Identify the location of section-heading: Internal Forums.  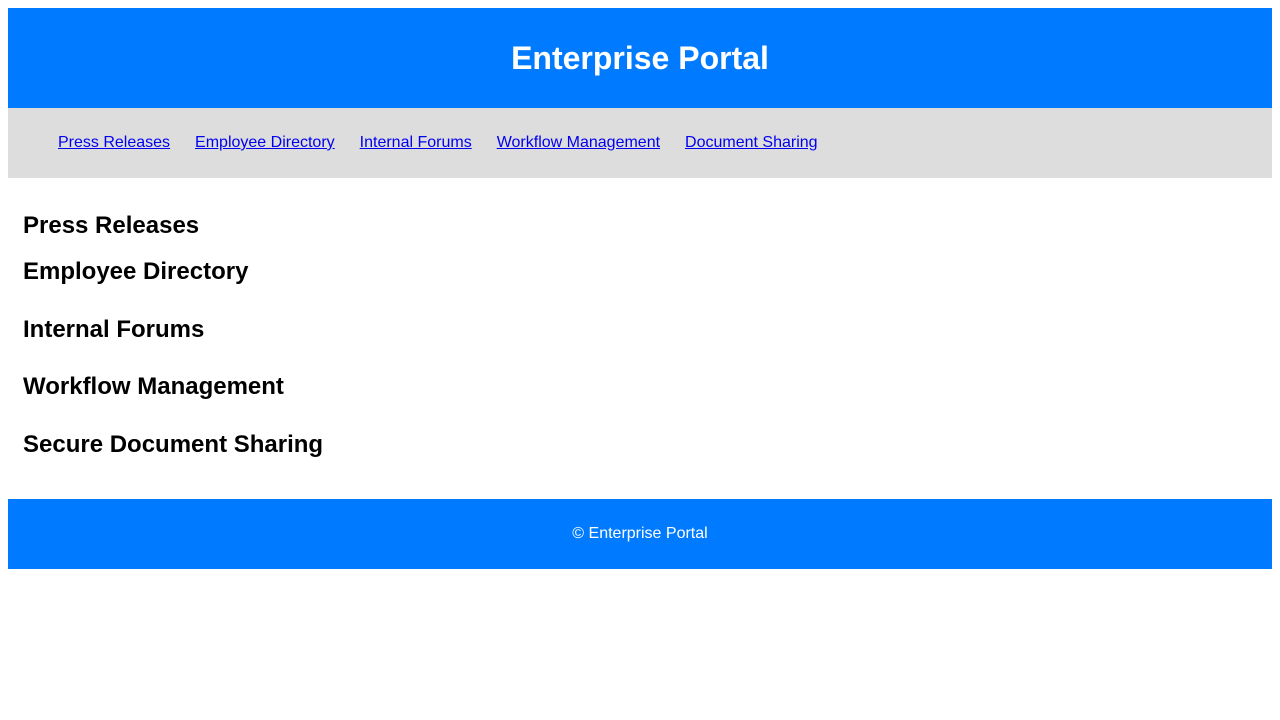
(114, 329).